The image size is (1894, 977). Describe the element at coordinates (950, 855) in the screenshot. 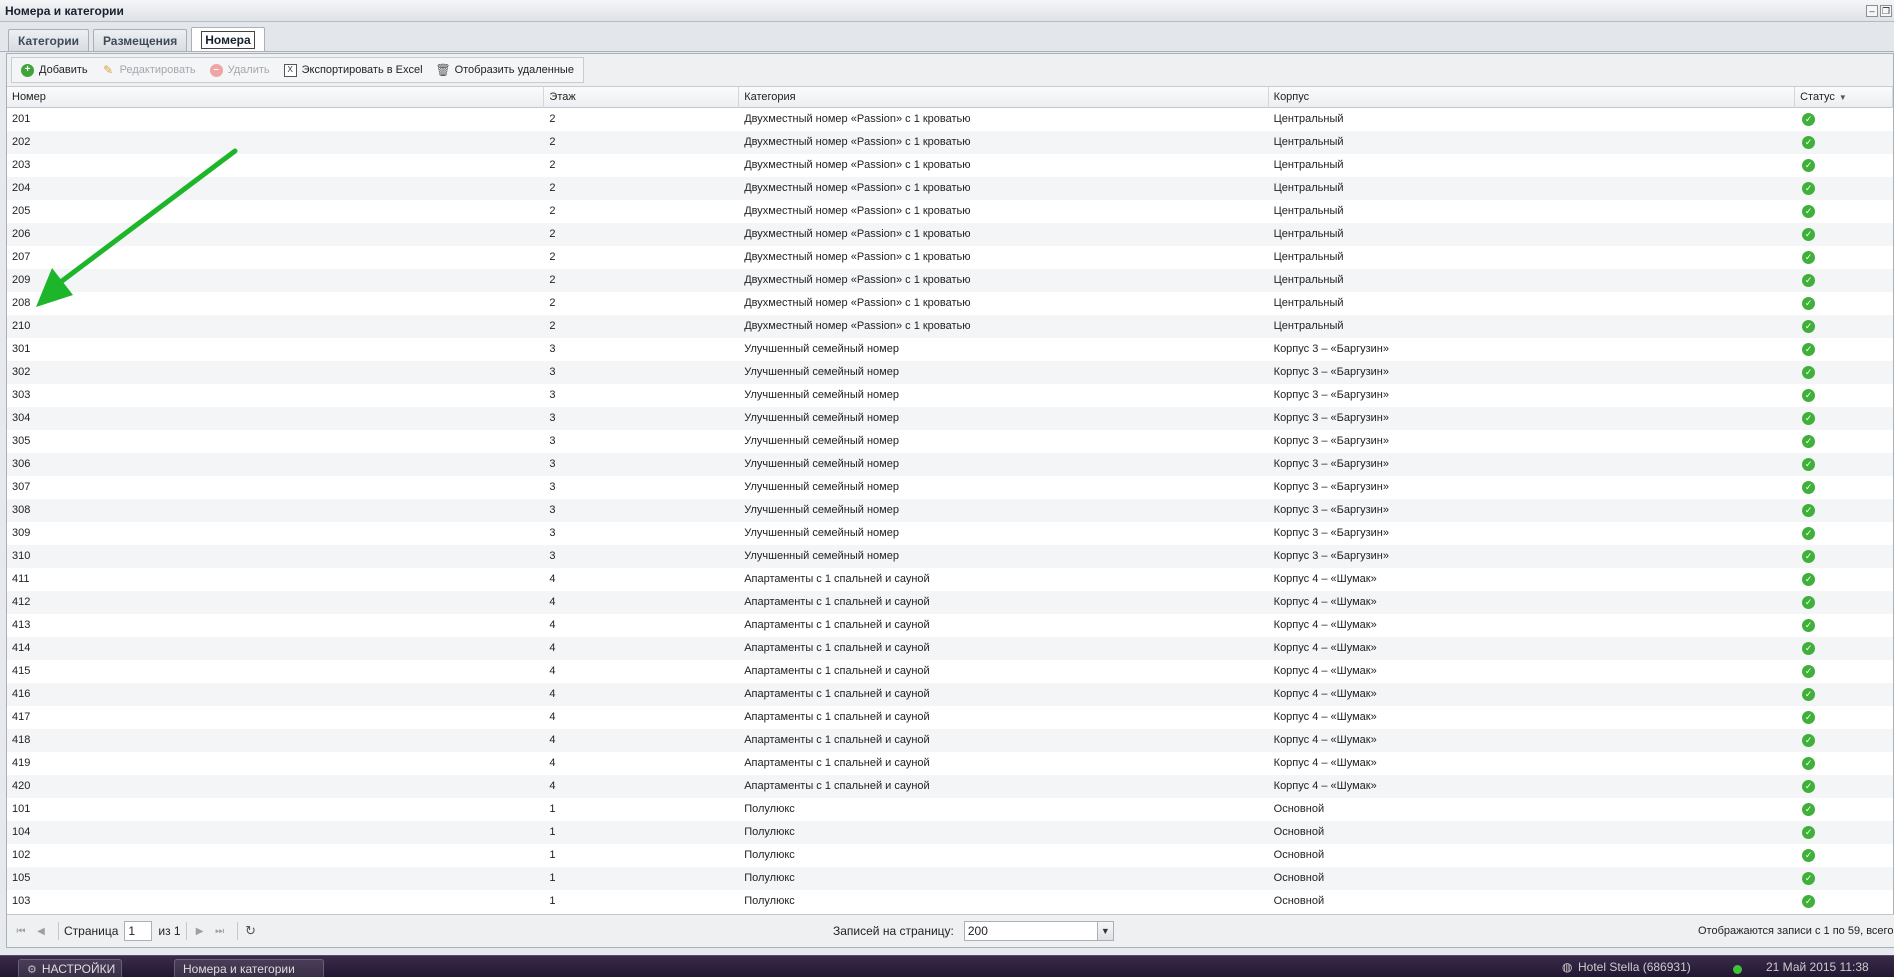

I see `table-row: 102 1 Полулюкс Основной ✓` at that location.